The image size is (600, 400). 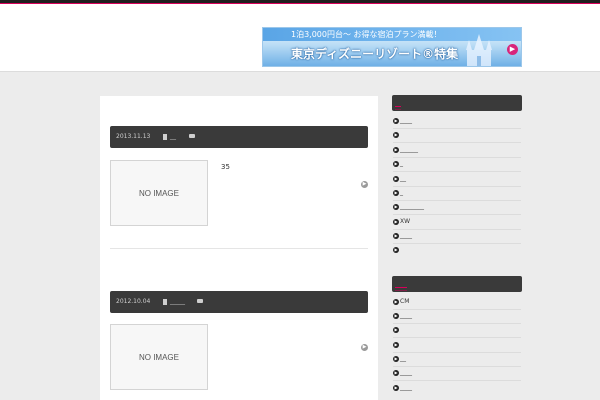 I want to click on widget-title-text: __, so click(x=398, y=106).